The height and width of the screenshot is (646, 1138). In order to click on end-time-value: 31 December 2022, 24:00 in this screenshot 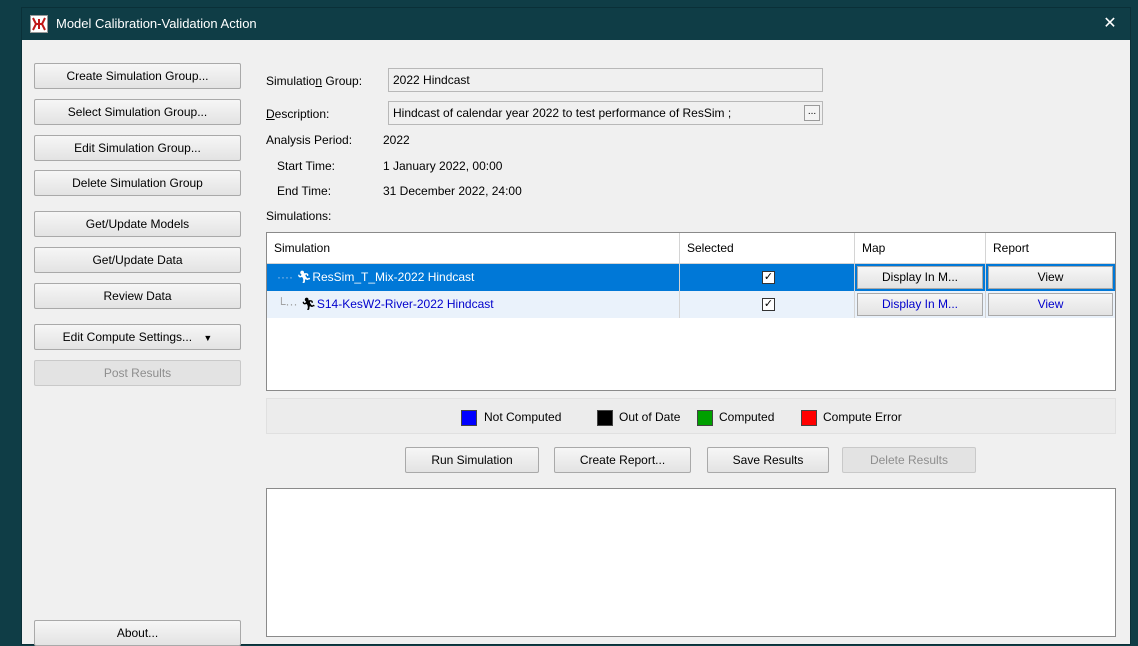, I will do `click(452, 191)`.